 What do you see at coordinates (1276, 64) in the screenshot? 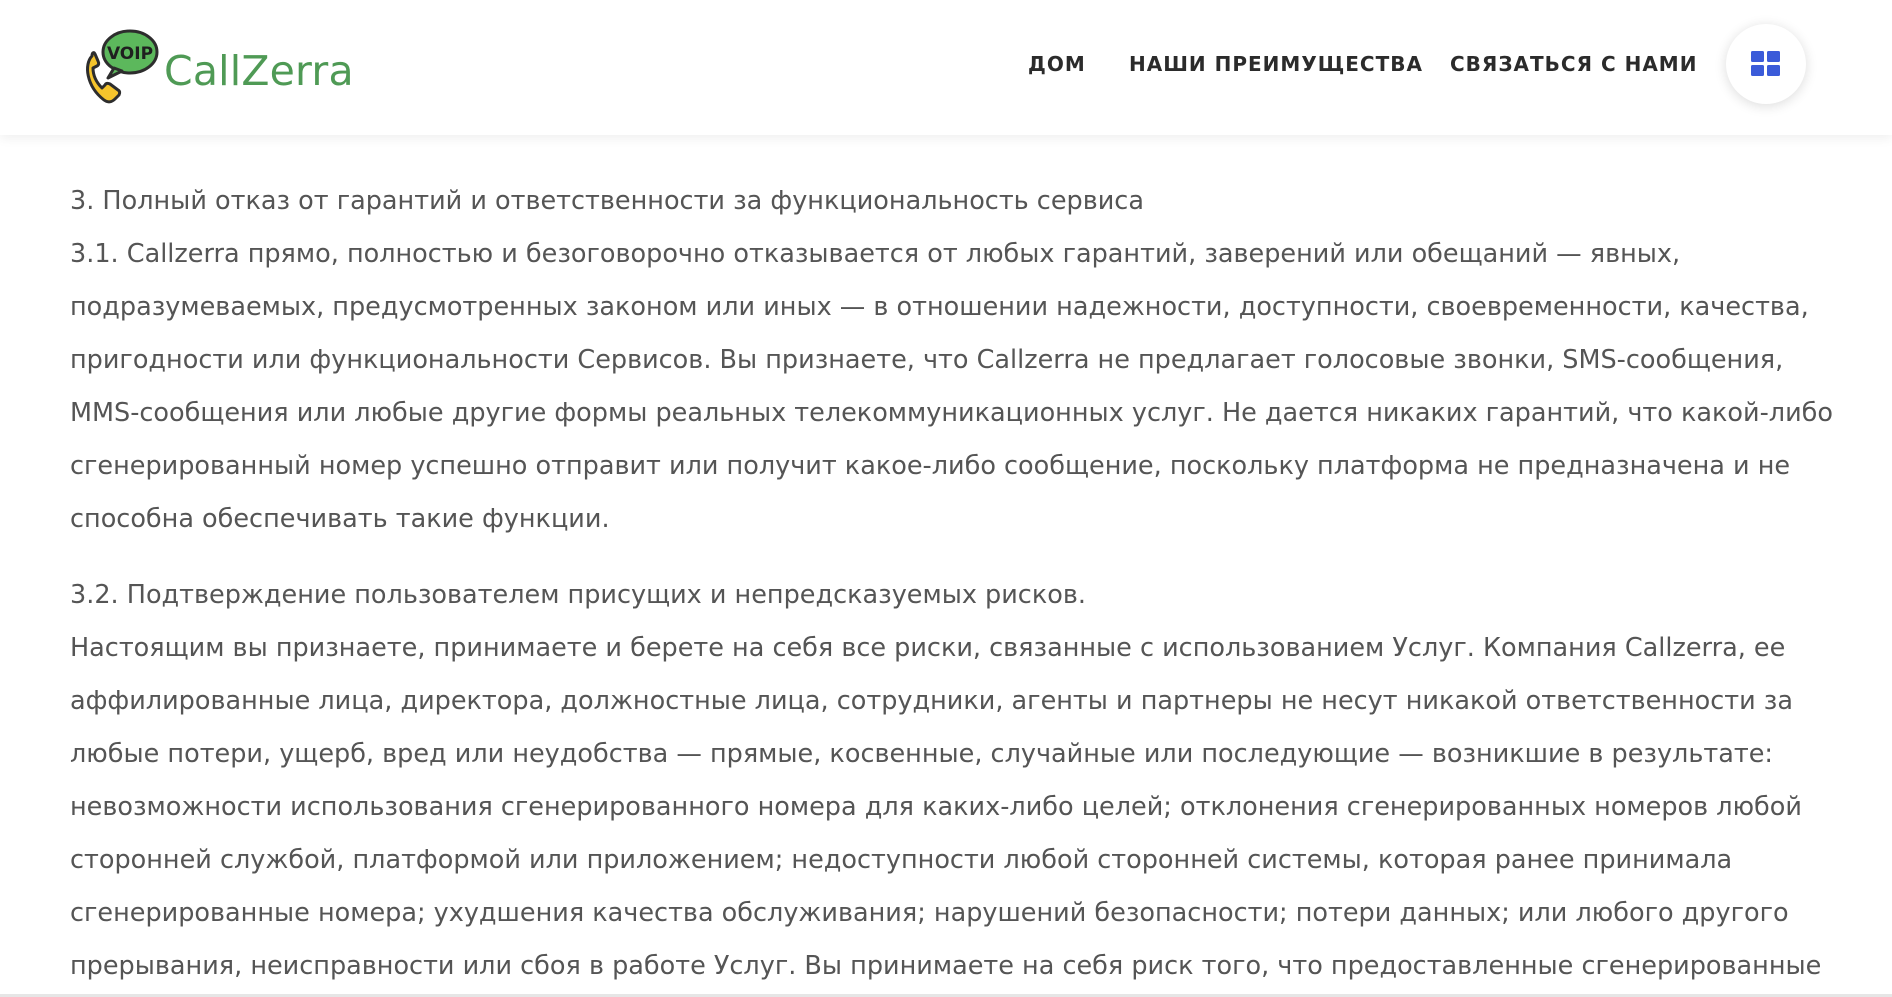
I see `nav-advantages-link: НАШИ ПРЕИМУЩЕСТВА` at bounding box center [1276, 64].